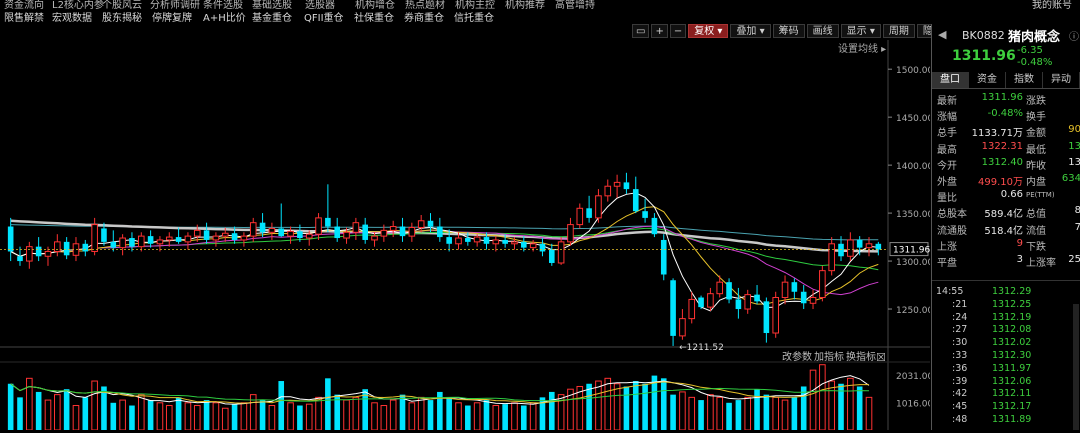 The height and width of the screenshot is (433, 1080). Describe the element at coordinates (708, 31) in the screenshot. I see `toolbar-button: 复权 ▾` at that location.